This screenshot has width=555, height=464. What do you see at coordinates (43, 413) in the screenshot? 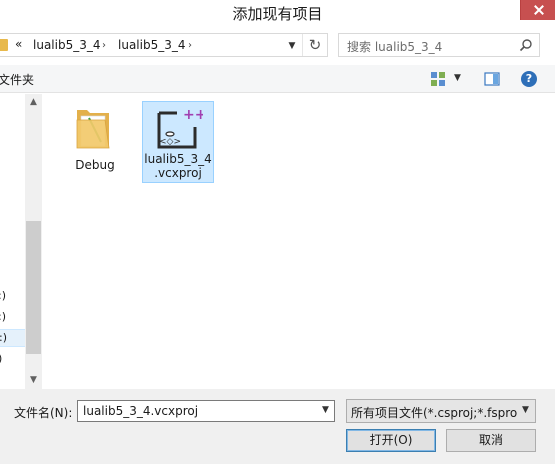
I see `filename-label: 文件名(N):` at bounding box center [43, 413].